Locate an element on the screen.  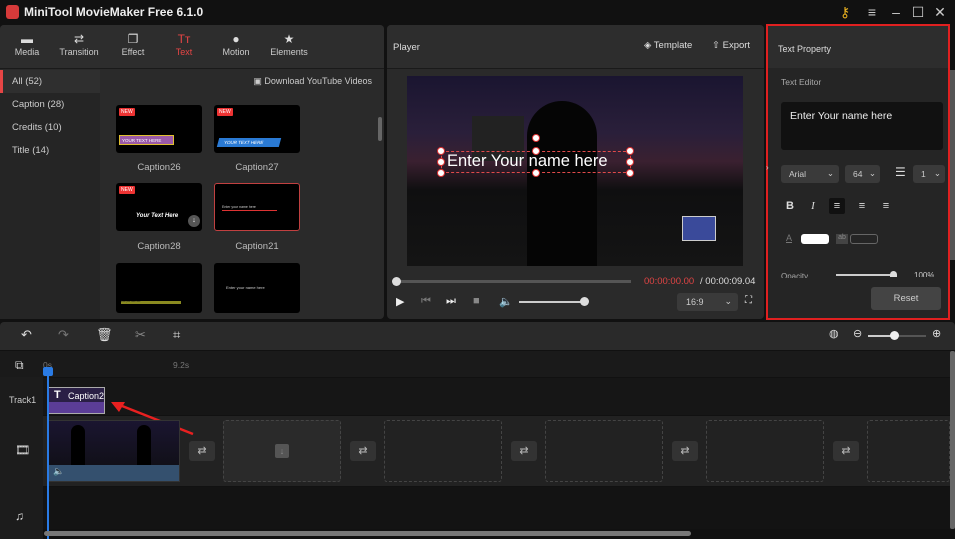
tab-effect: ❐ Effect is located at coordinates (133, 44).